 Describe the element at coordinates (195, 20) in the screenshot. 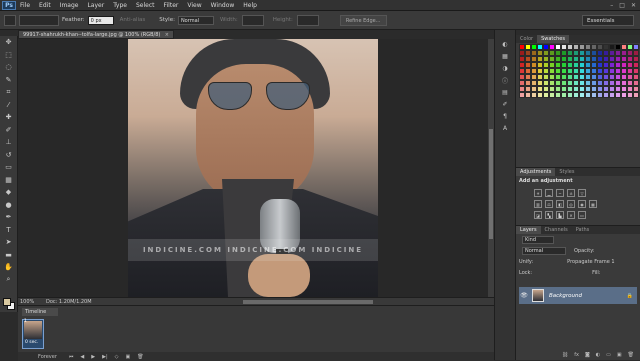

I see `style-select: Normal` at that location.